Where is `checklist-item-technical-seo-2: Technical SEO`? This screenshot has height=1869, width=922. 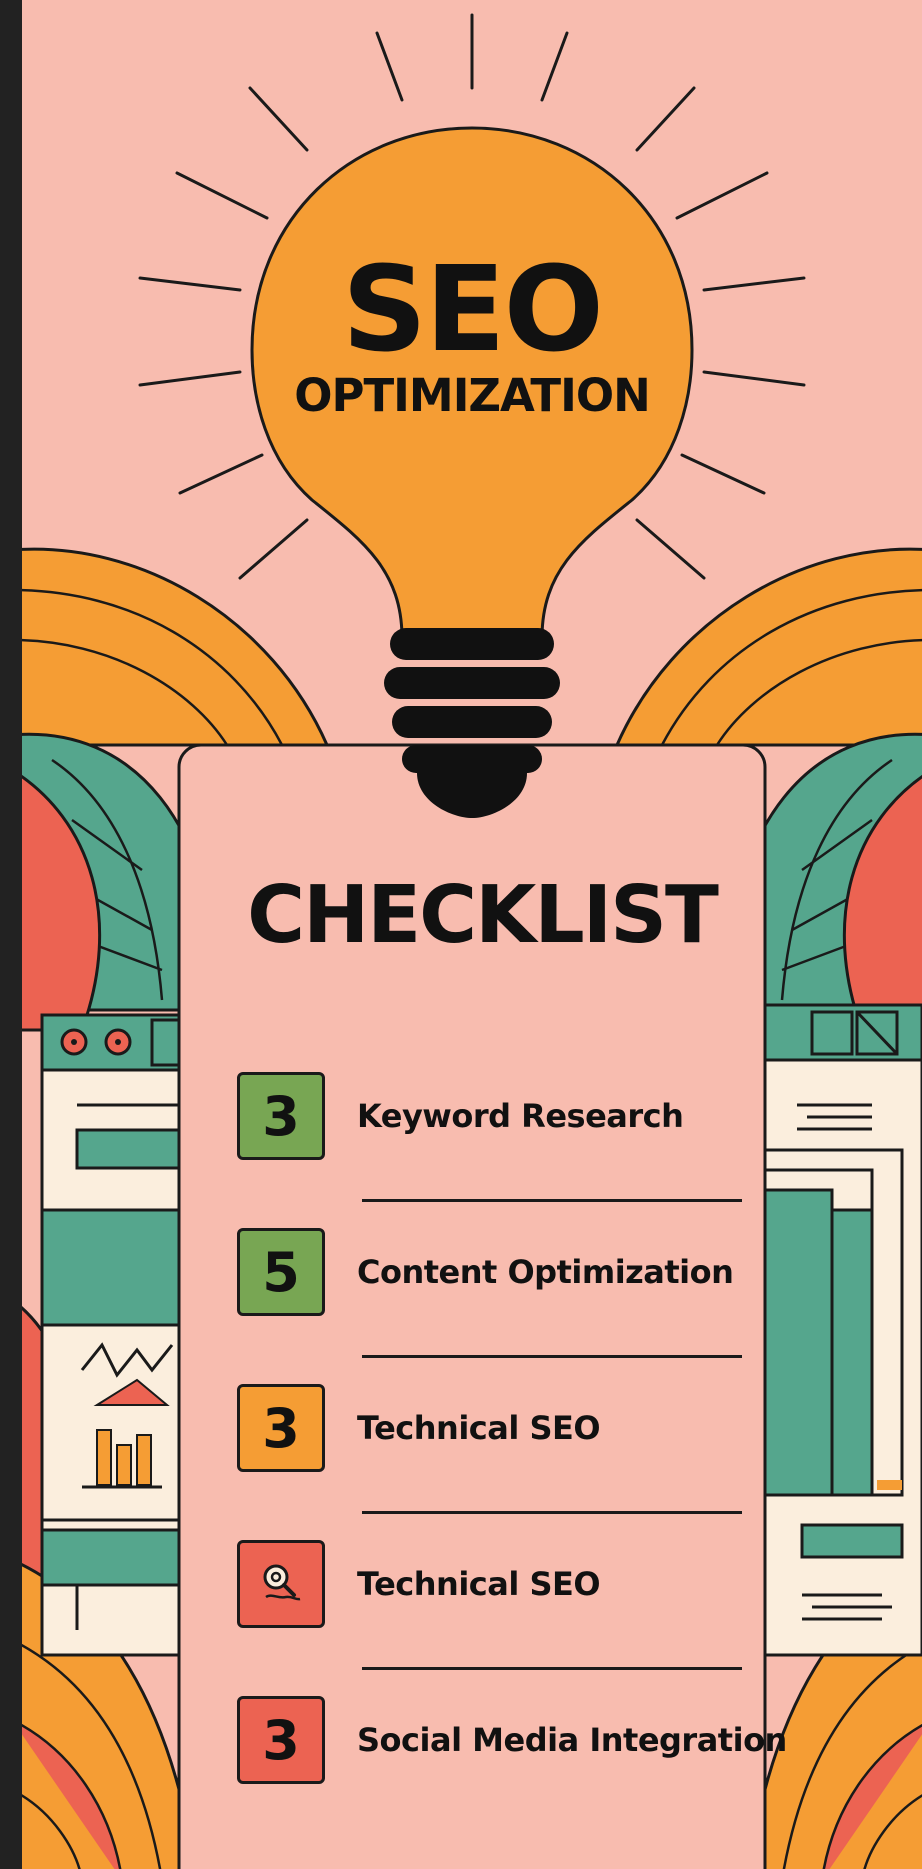 checklist-item-technical-seo-2: Technical SEO is located at coordinates (502, 1605).